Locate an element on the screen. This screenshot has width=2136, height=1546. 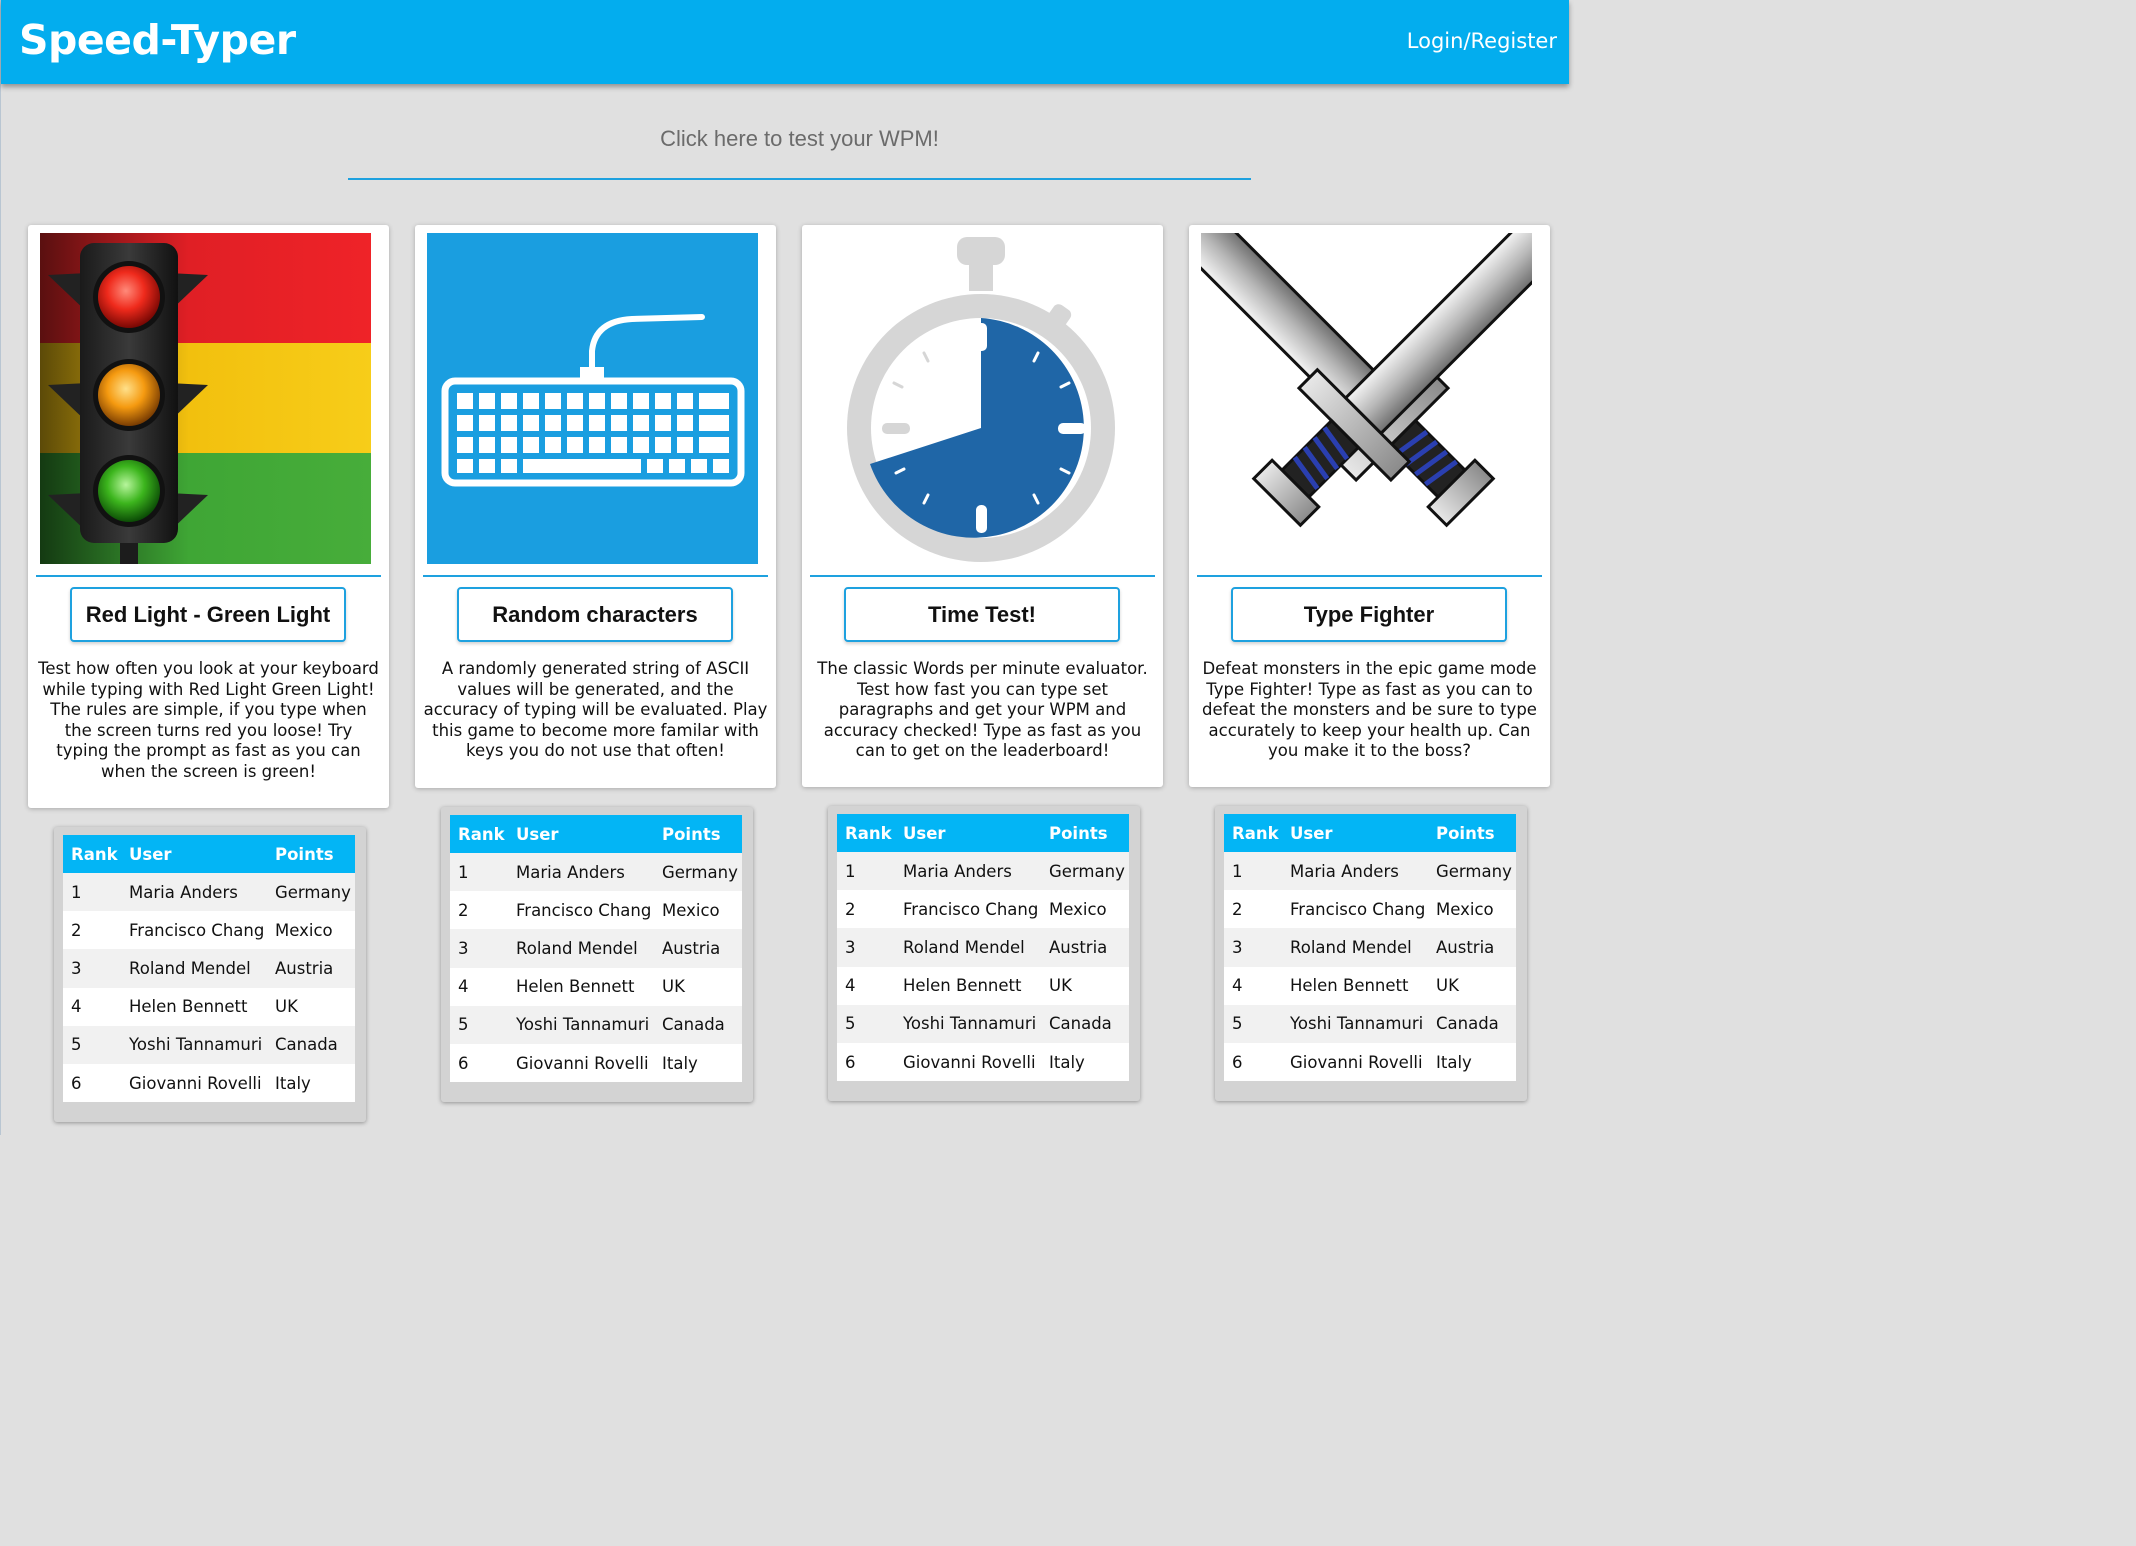
crossed-swords-icon is located at coordinates (1366, 398).